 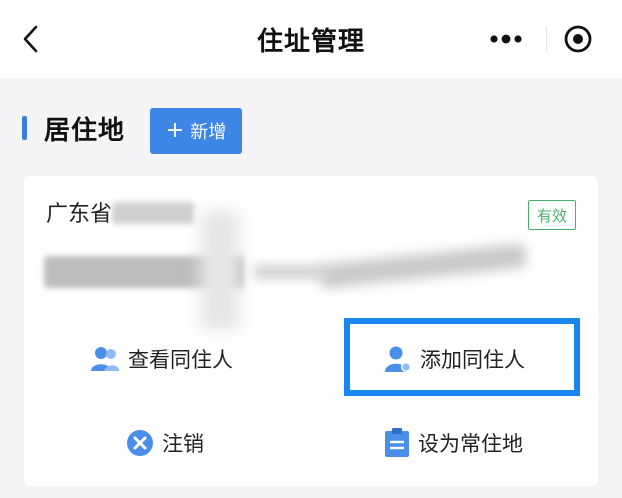 What do you see at coordinates (183, 444) in the screenshot?
I see `cancel-registration-label: 注销` at bounding box center [183, 444].